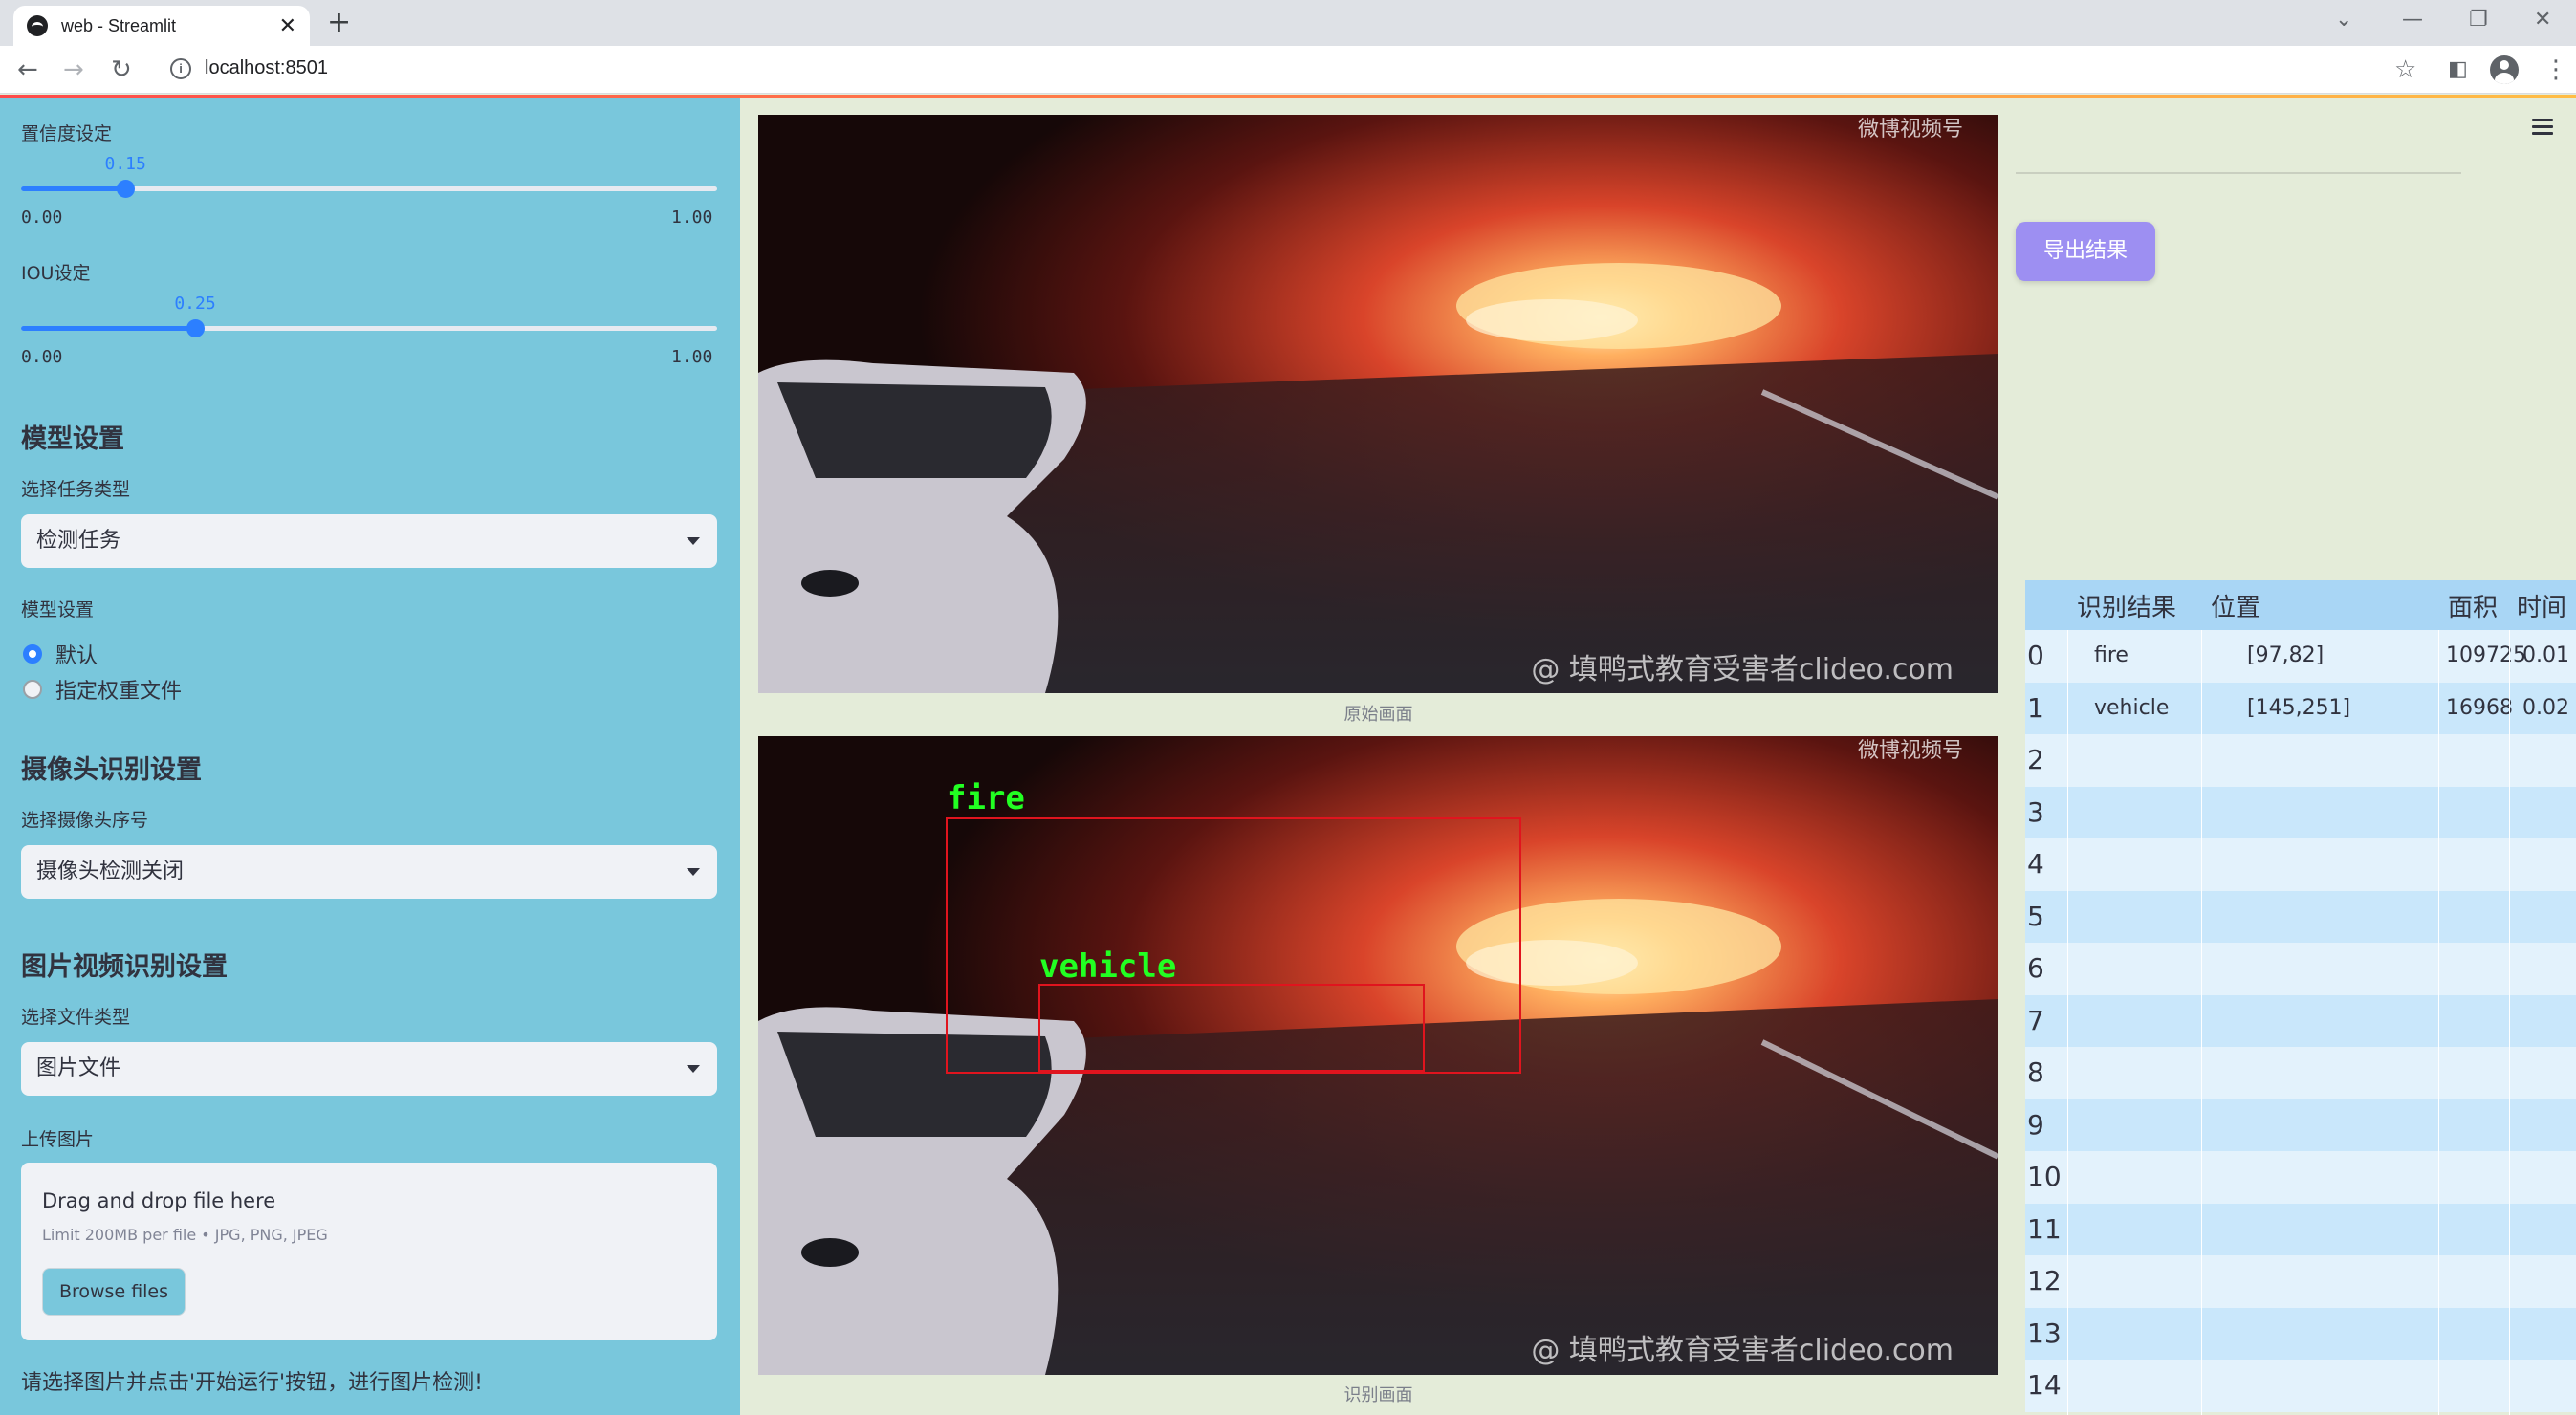 This screenshot has width=2576, height=1415. Describe the element at coordinates (2504, 69) in the screenshot. I see `profile-avatar-icon` at that location.